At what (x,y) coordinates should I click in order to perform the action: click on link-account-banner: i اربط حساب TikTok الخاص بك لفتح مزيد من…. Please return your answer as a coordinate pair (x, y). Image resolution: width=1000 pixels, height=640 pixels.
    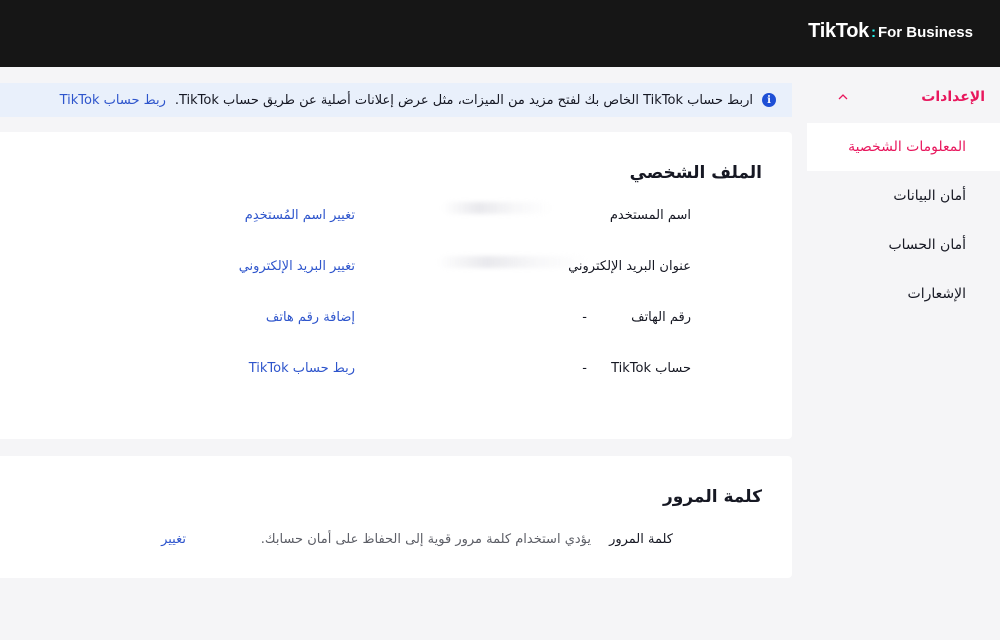
    Looking at the image, I should click on (396, 100).